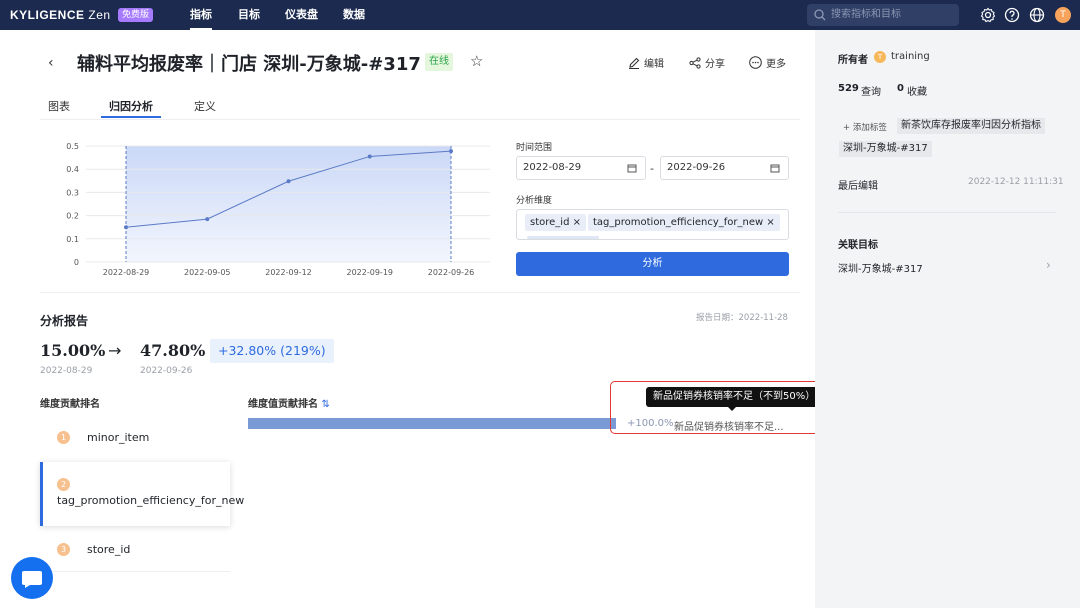 This screenshot has width=1080, height=608. I want to click on chat-button, so click(32, 578).